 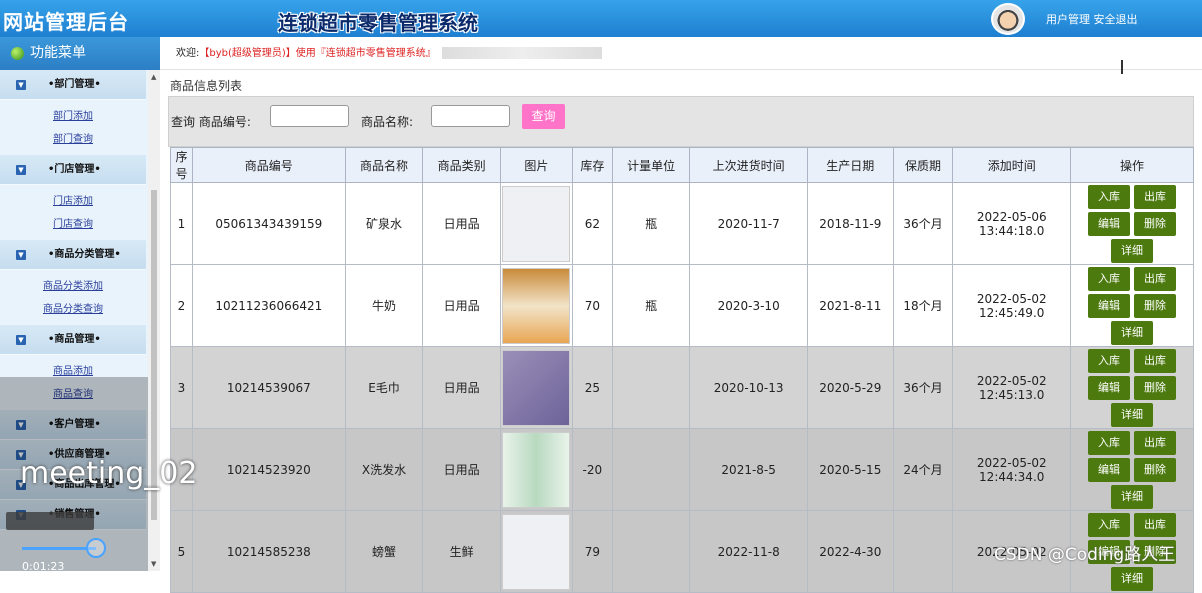 What do you see at coordinates (923, 305) in the screenshot?
I see `cell-shelf: 18个月` at bounding box center [923, 305].